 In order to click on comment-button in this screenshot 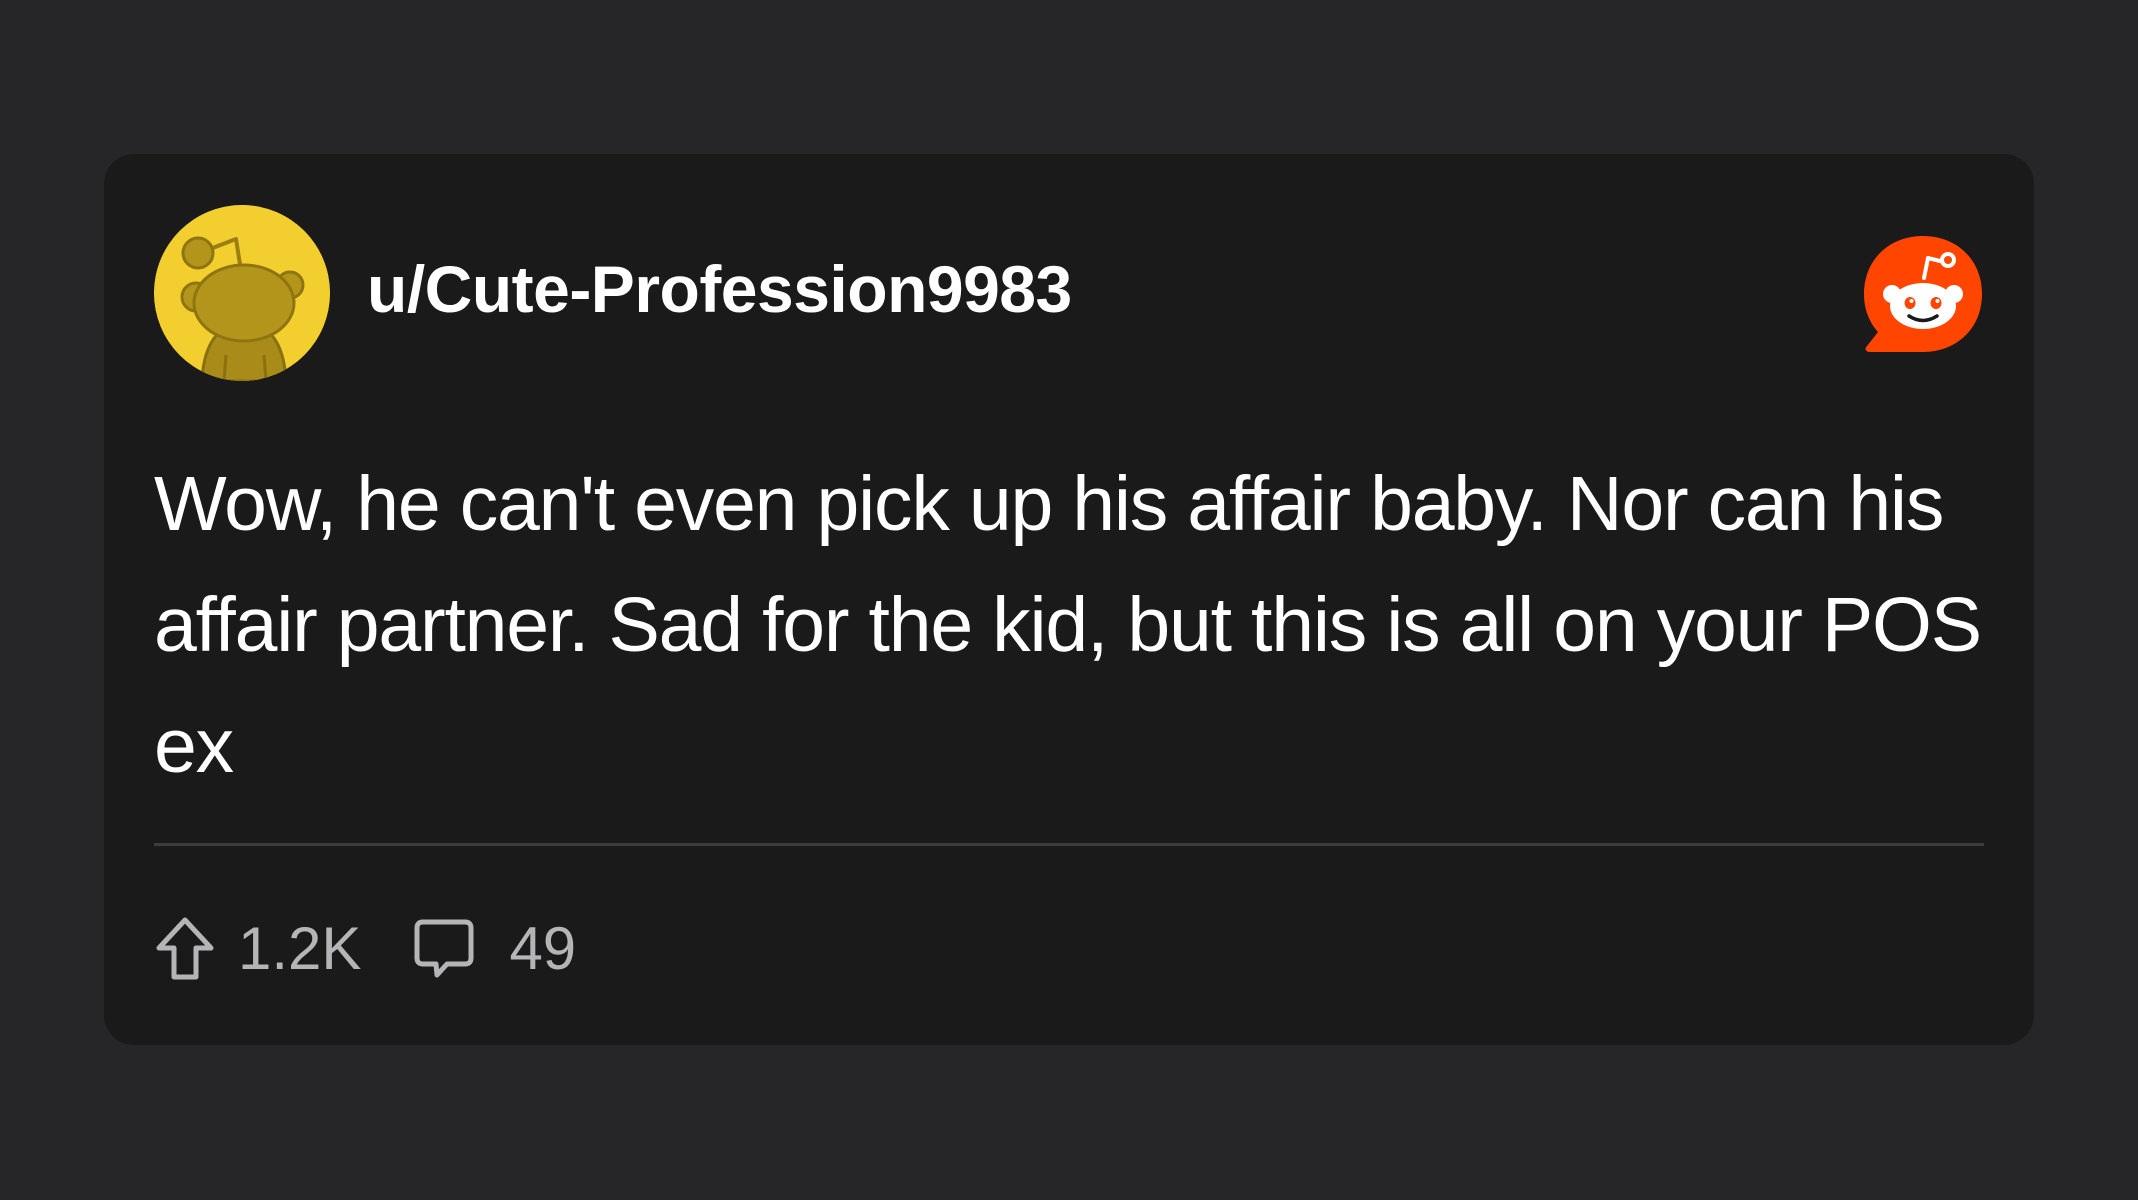, I will do `click(444, 949)`.